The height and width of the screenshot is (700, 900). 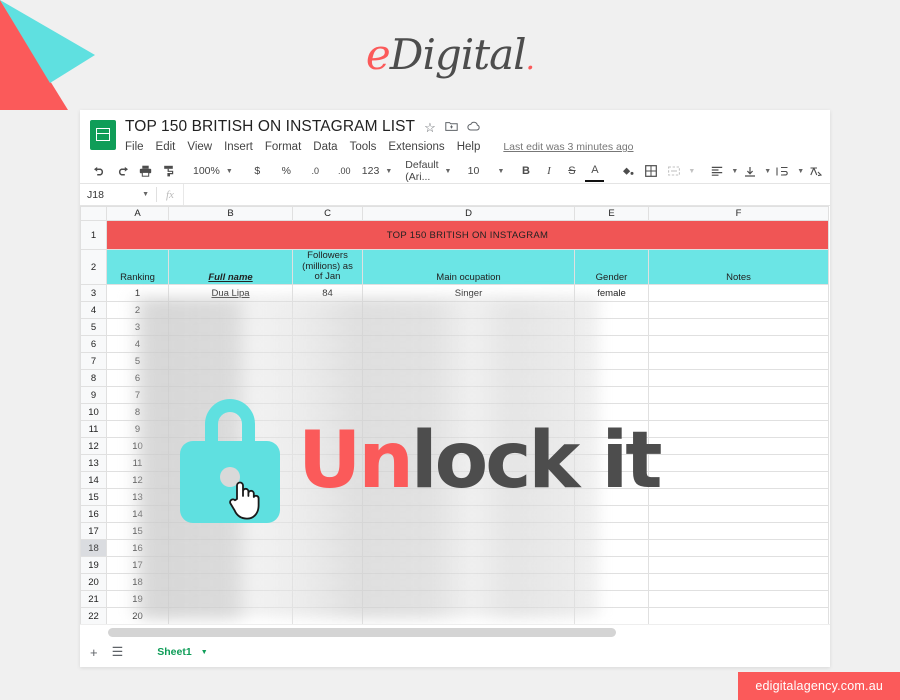 I want to click on cell-gender: female, so click(x=611, y=293).